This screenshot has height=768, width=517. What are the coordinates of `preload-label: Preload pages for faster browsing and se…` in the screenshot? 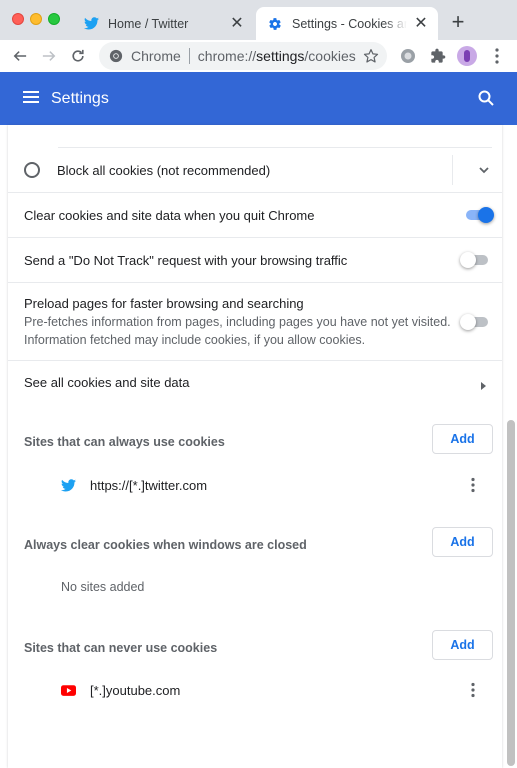 It's located at (164, 303).